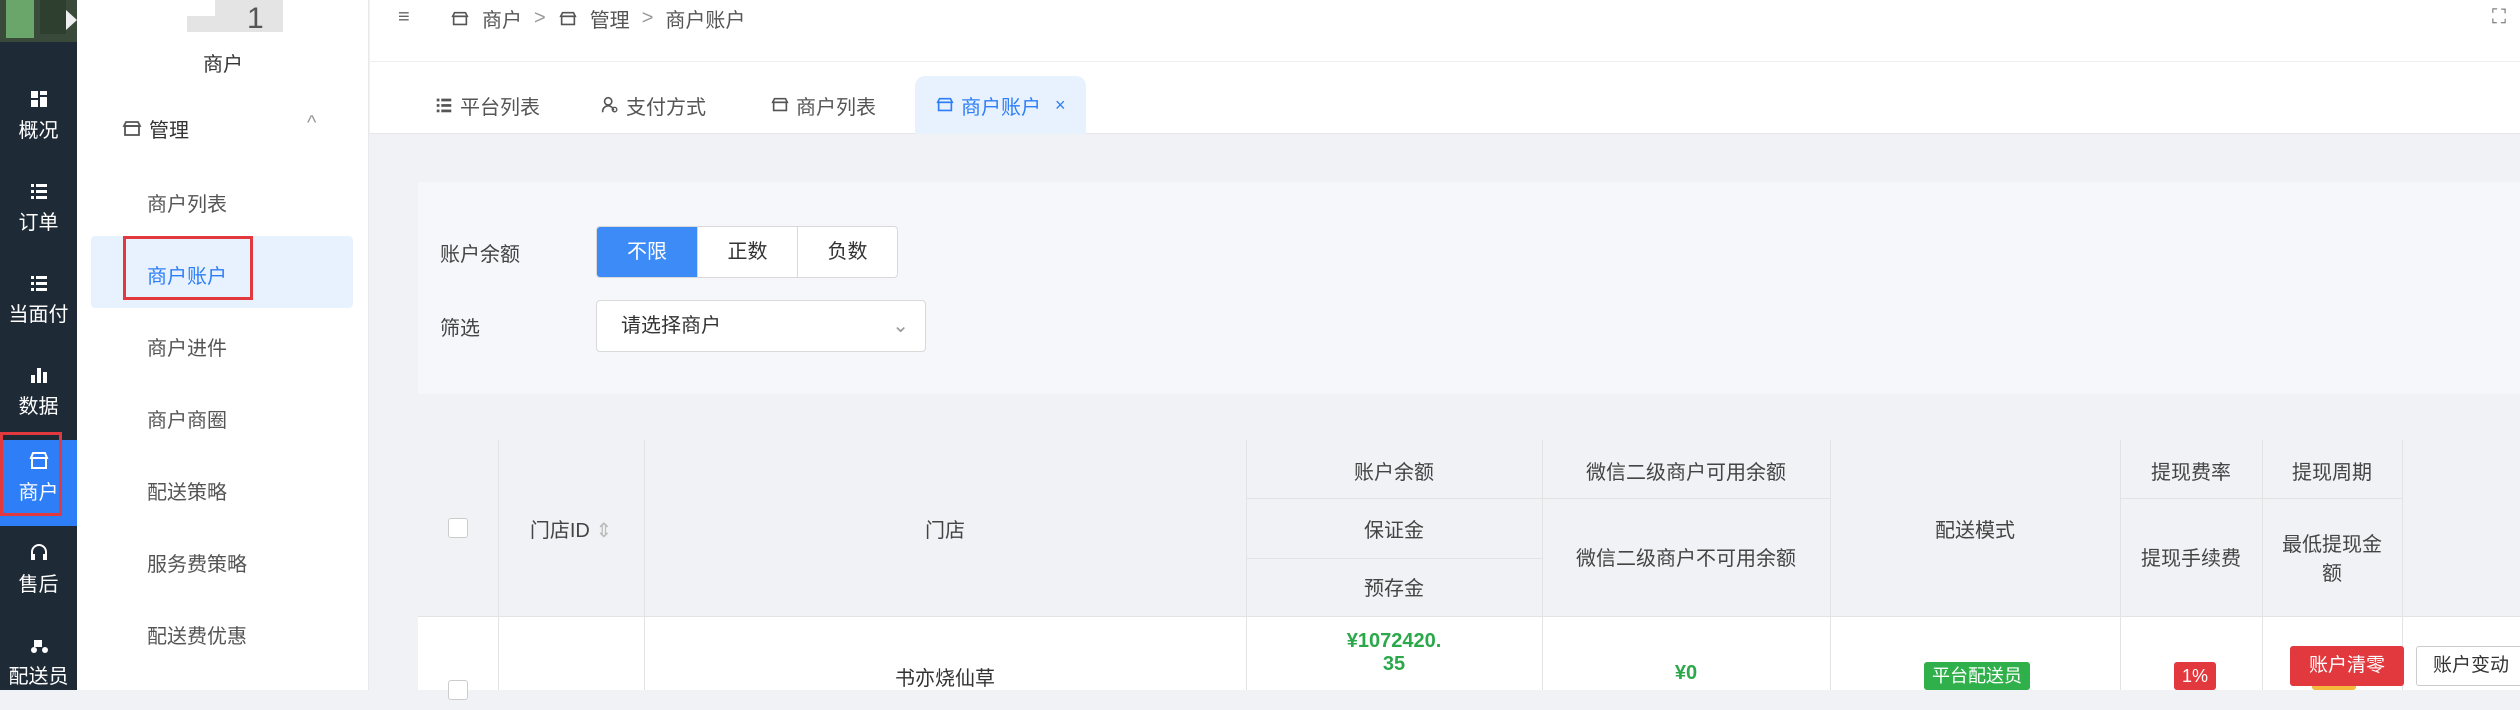 Image resolution: width=2520 pixels, height=710 pixels. Describe the element at coordinates (610, 18) in the screenshot. I see `breadcrumb-level2: 管理` at that location.